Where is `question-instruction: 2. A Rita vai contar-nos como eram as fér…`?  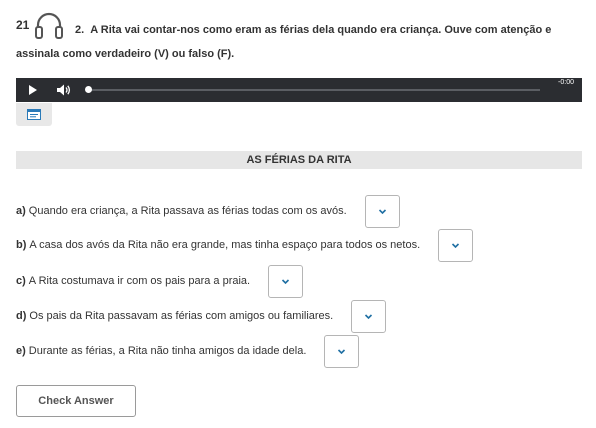 question-instruction: 2. A Rita vai contar-nos como eram as fér… is located at coordinates (301, 42).